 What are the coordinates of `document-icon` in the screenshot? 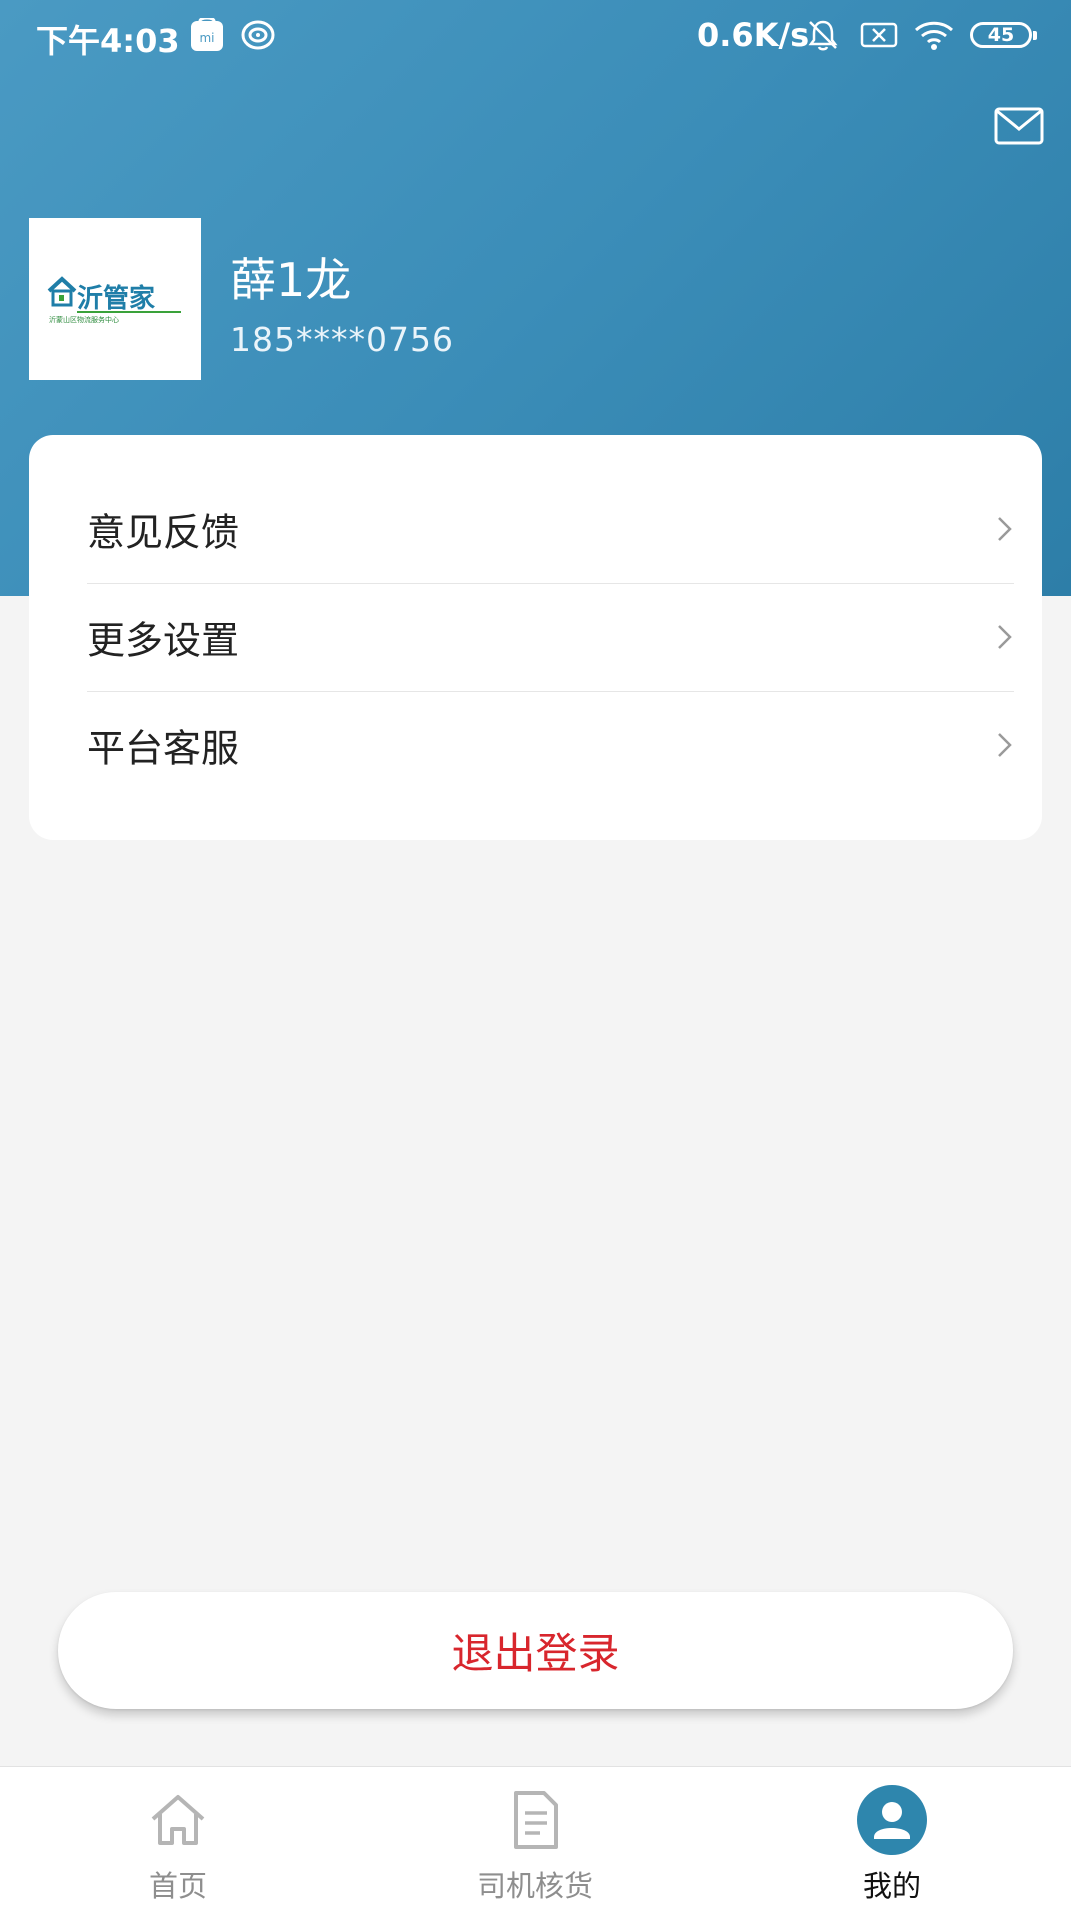 It's located at (536, 1820).